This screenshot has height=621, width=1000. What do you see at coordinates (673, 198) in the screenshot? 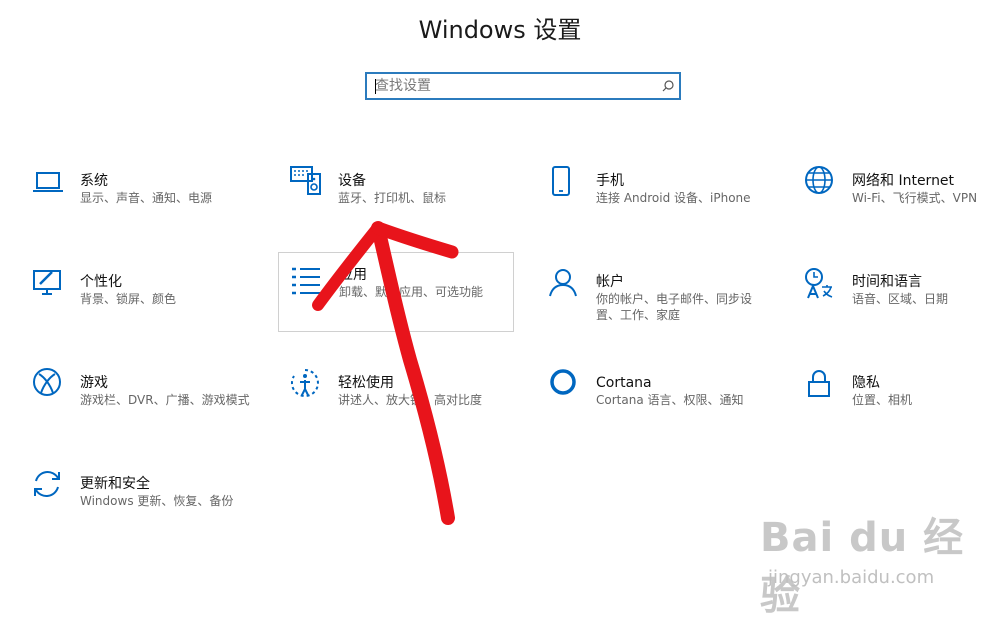
I see `tile-desc: 连接 Android 设备、iPhone` at bounding box center [673, 198].